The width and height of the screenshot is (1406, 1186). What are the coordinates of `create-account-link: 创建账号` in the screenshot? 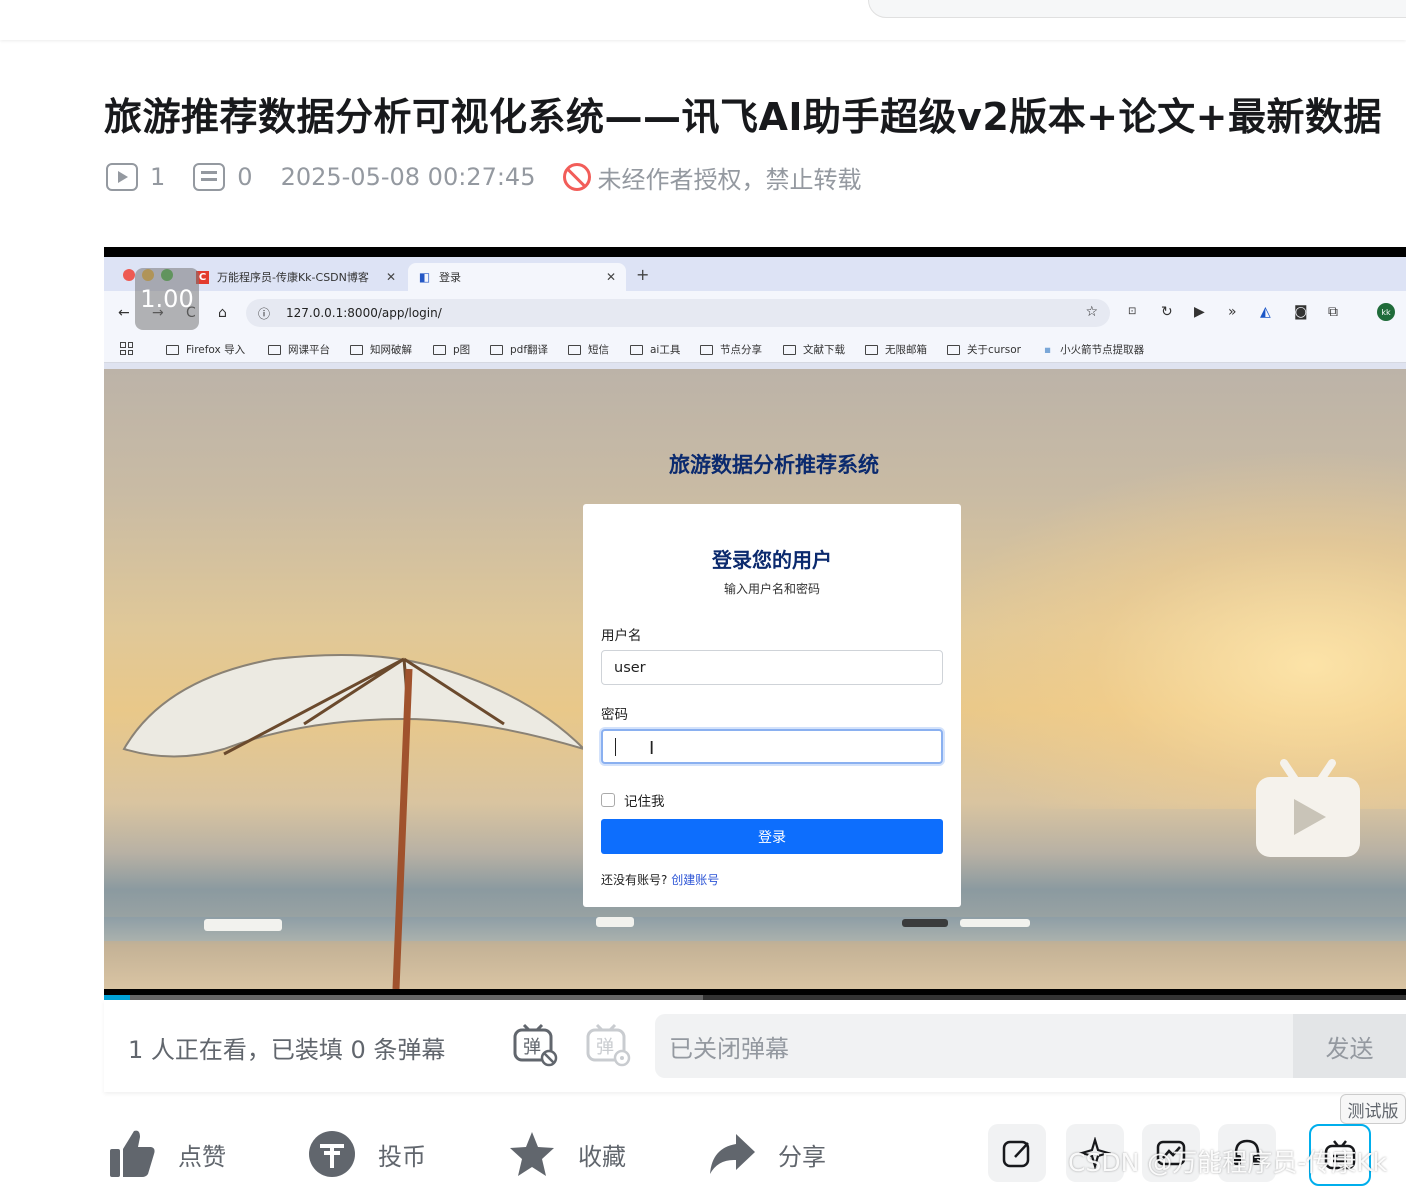 It's located at (695, 880).